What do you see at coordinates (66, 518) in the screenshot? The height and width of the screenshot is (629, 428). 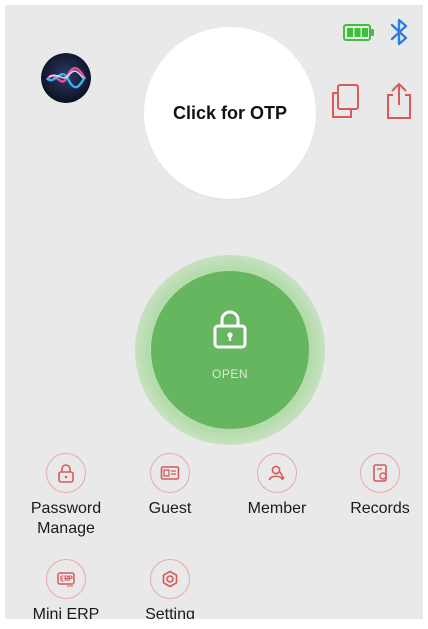 I see `menu-item-label: Password Manage` at bounding box center [66, 518].